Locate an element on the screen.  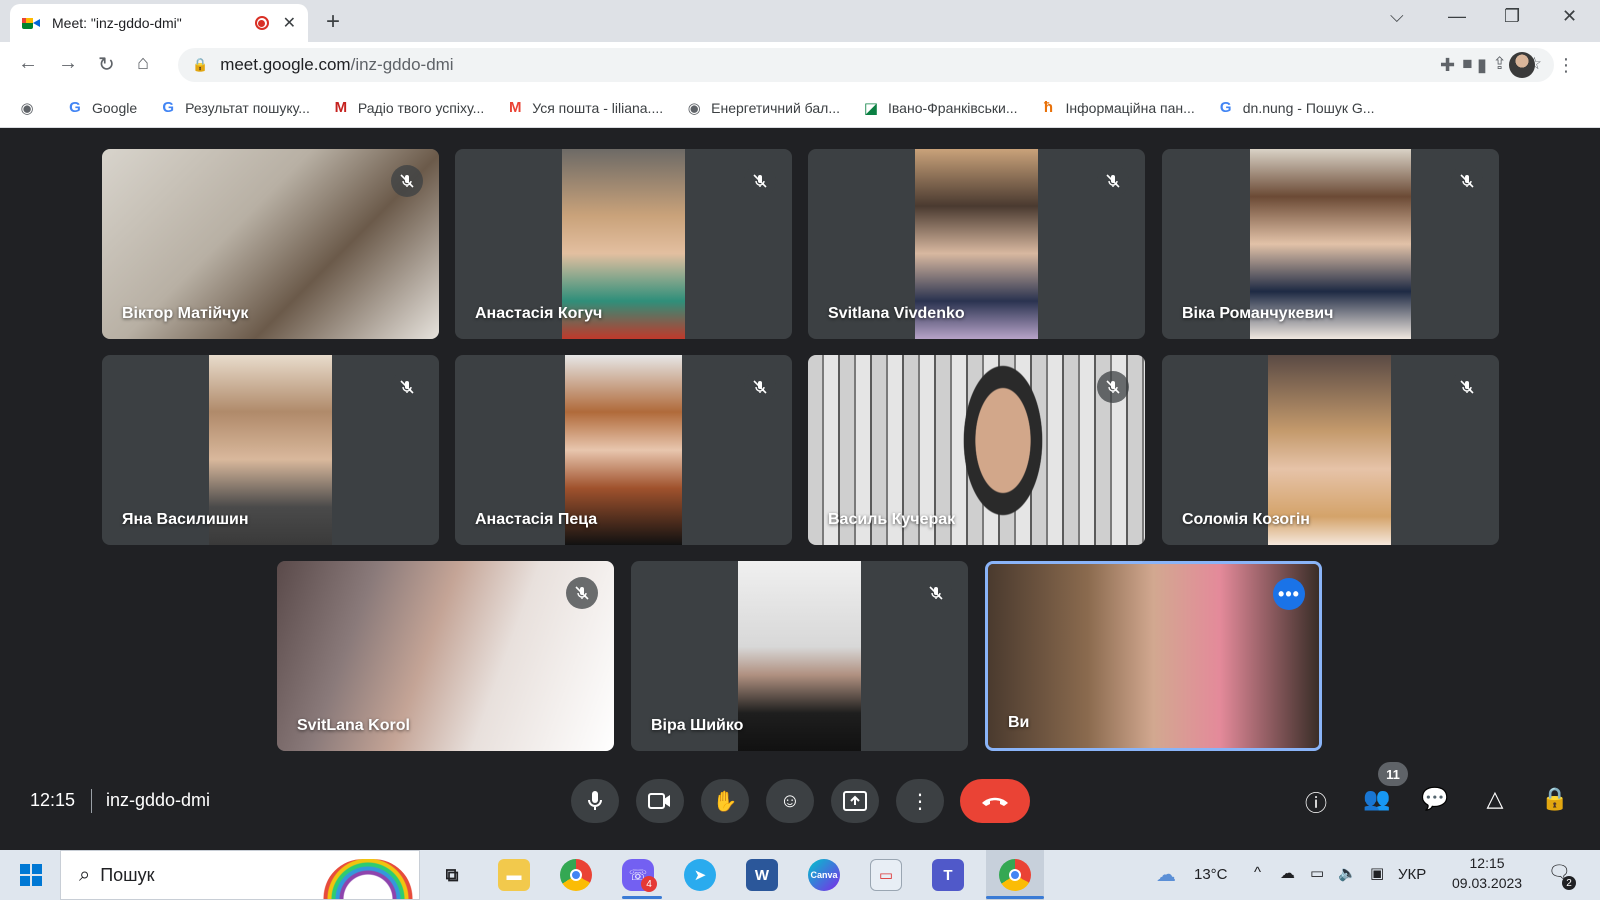
windows-start-icon is located at coordinates (31, 875).